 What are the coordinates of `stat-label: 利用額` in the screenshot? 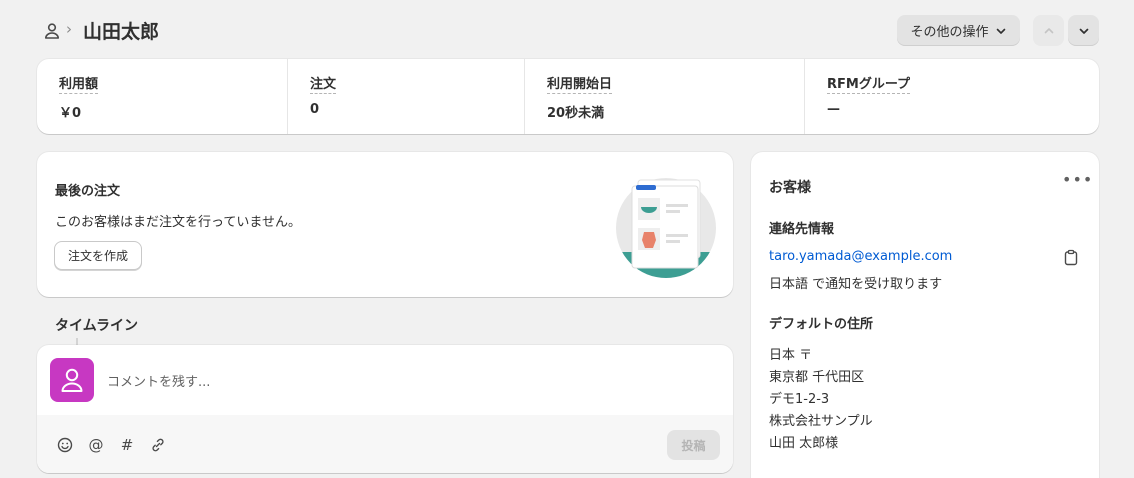 It's located at (79, 83).